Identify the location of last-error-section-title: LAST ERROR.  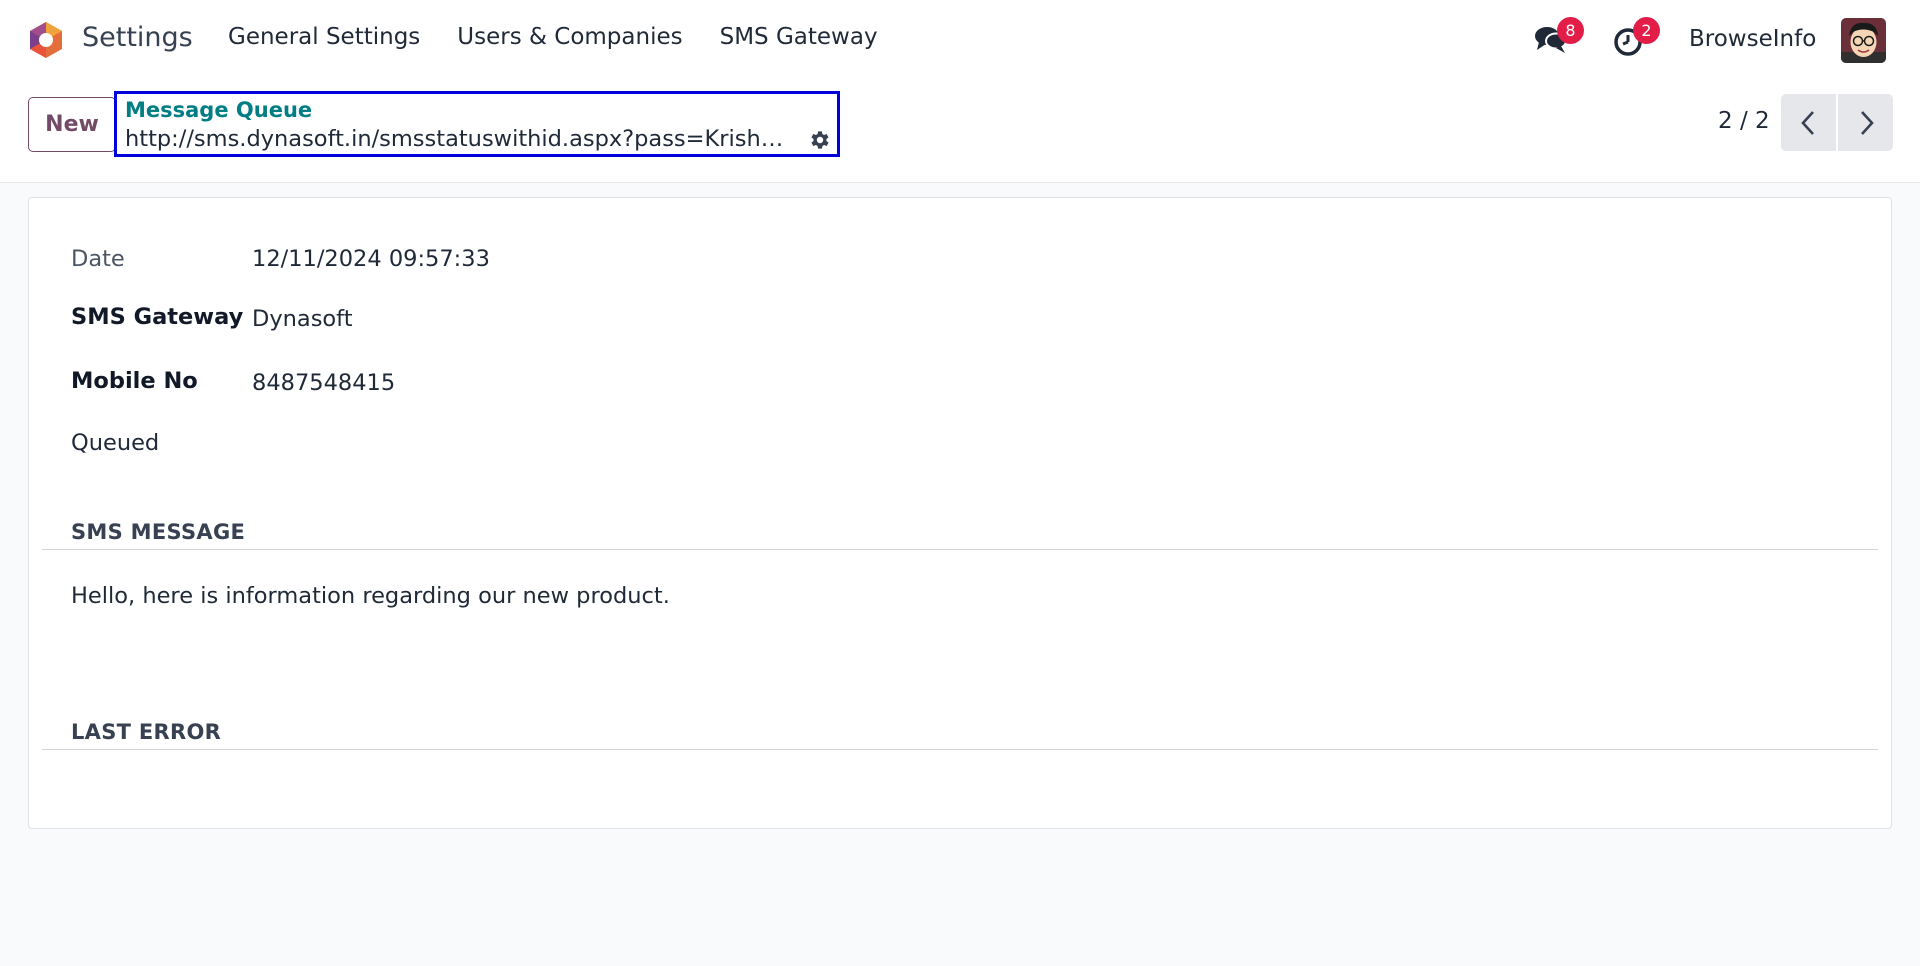
(146, 732).